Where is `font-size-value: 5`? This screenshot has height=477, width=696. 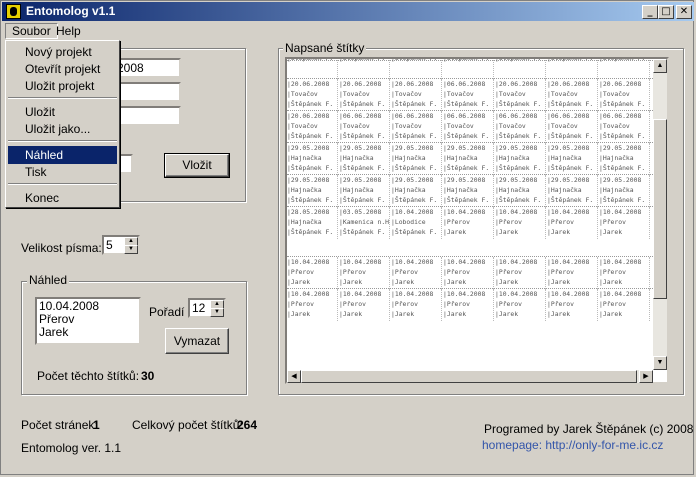 font-size-value: 5 is located at coordinates (109, 245).